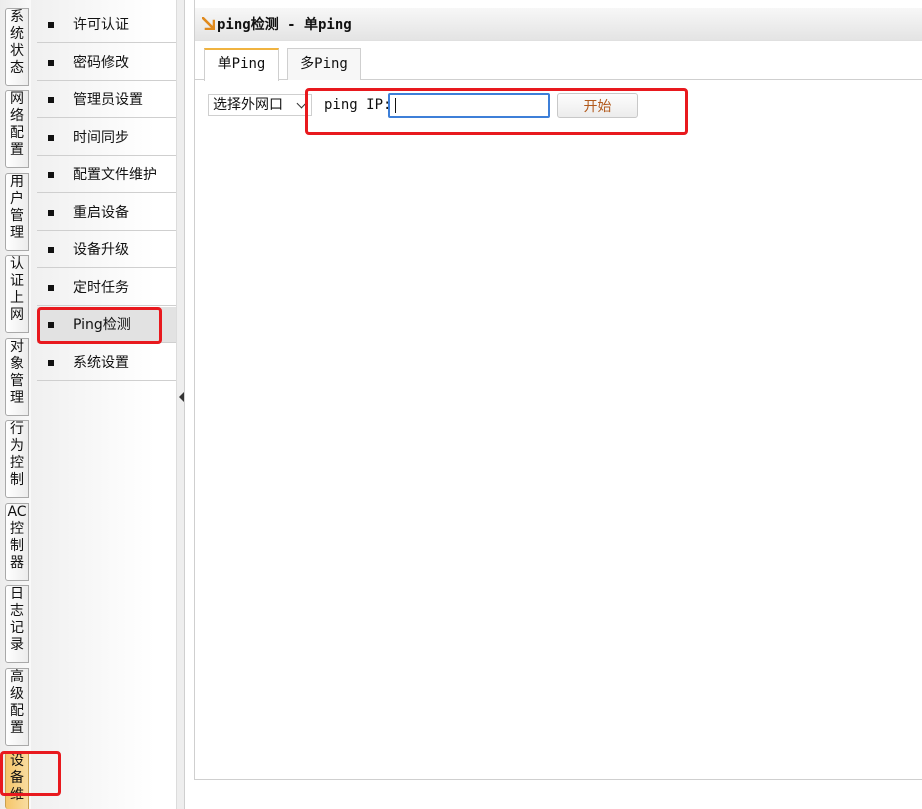  I want to click on submenu-item-label: 定时任务, so click(101, 288).